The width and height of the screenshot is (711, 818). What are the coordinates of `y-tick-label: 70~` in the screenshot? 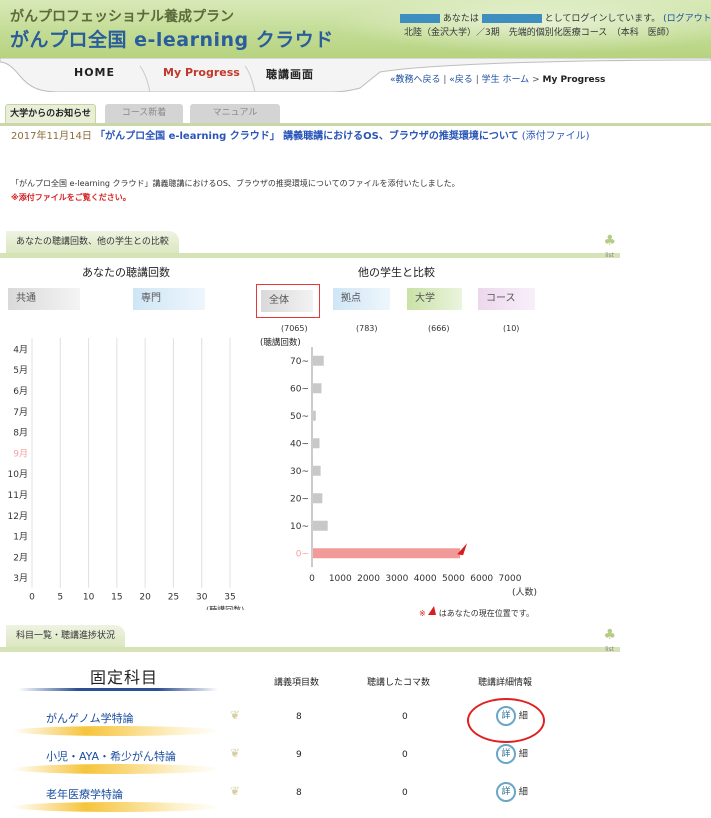 It's located at (299, 362).